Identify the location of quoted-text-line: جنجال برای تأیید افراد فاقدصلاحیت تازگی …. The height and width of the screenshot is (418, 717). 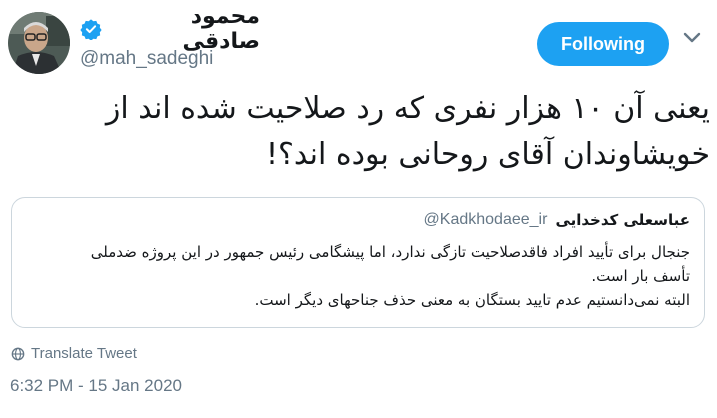
(390, 252).